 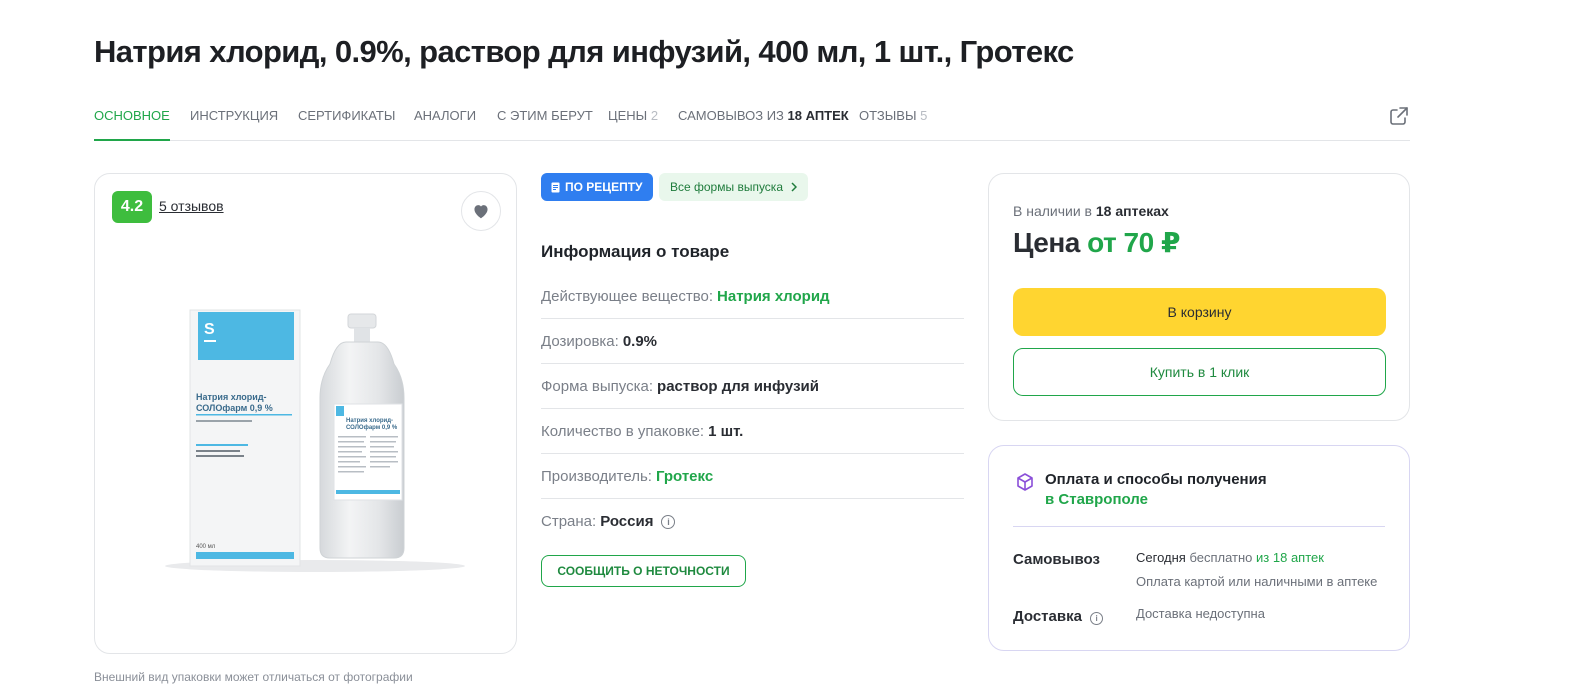 I want to click on tab-count: 5, so click(x=924, y=115).